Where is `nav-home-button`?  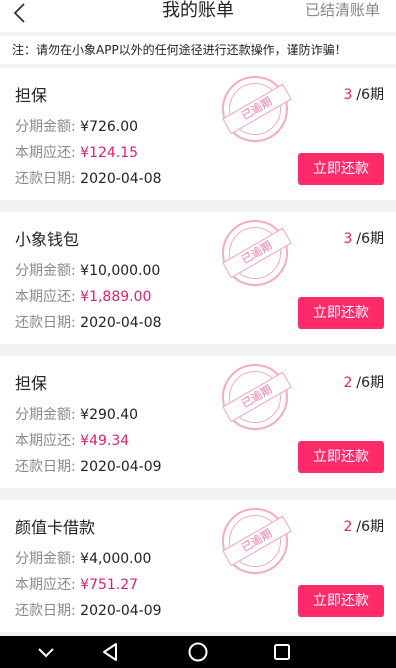
nav-home-button is located at coordinates (198, 652).